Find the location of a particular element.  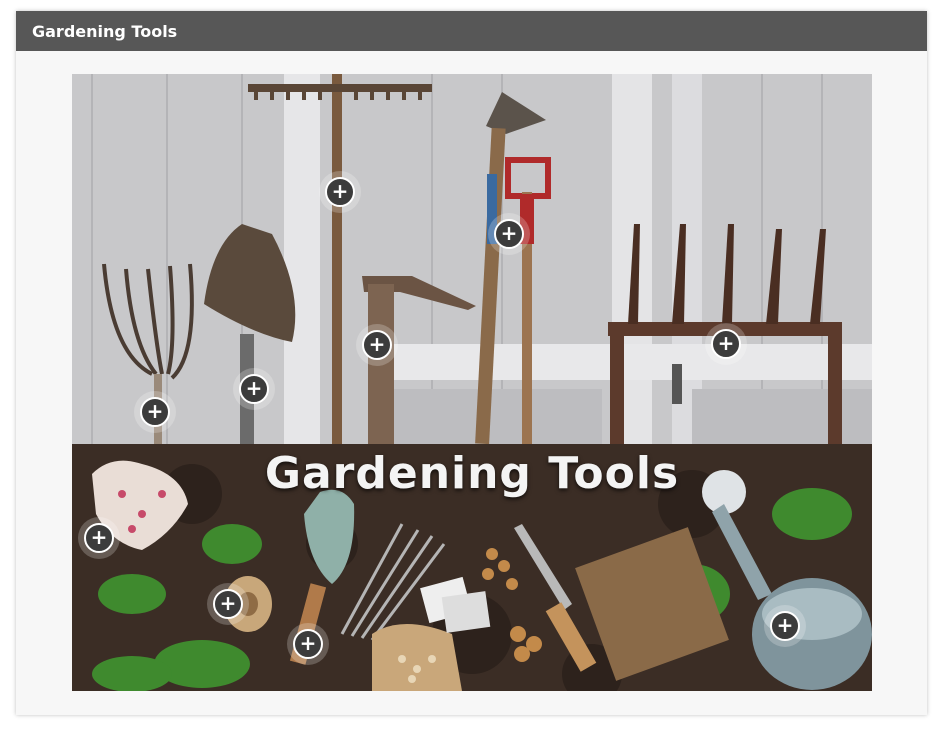

image-caption: Gardening Tools is located at coordinates (472, 473).